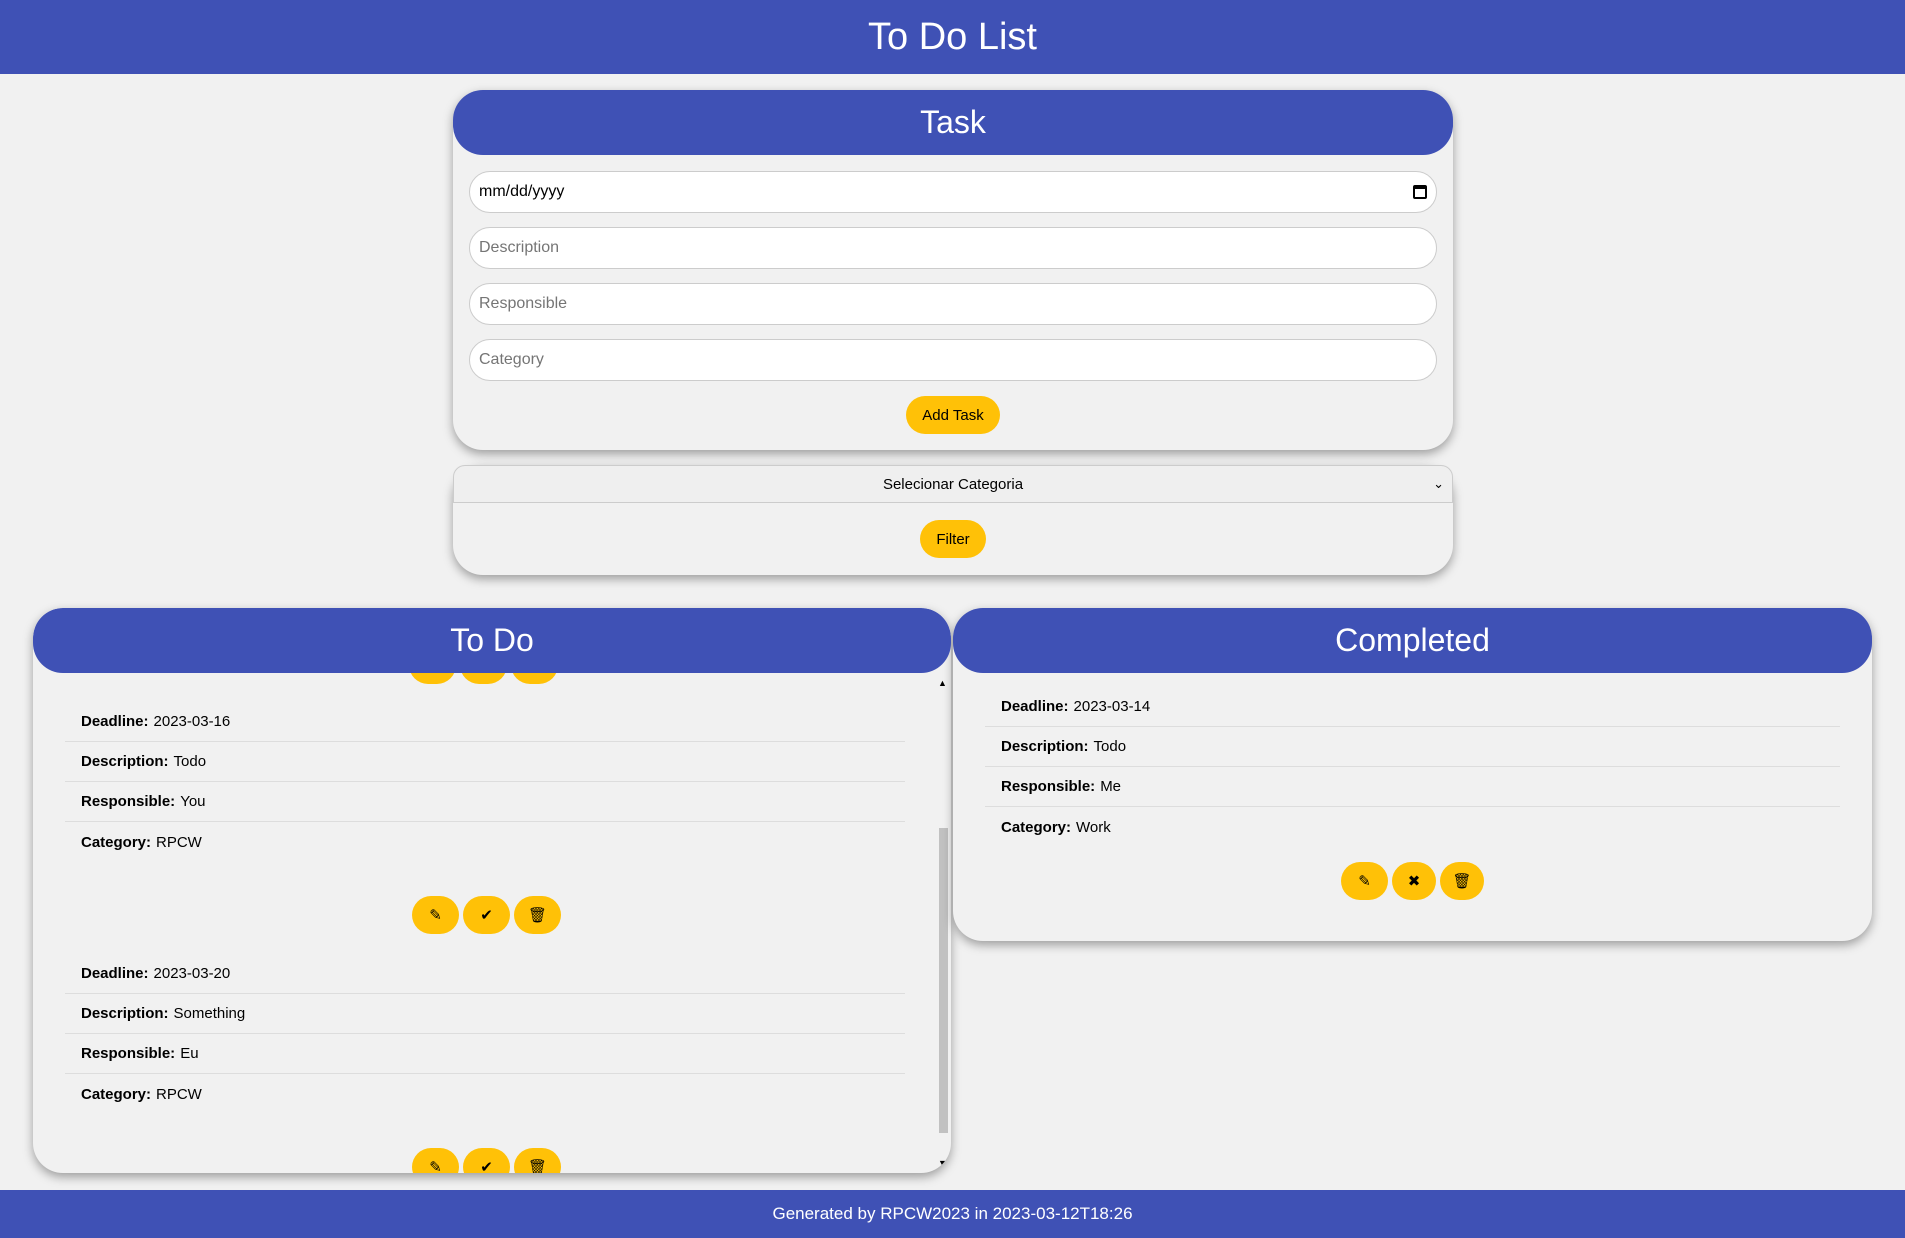  I want to click on filter-card: Selecionar Categoria ⌄ Filter, so click(953, 520).